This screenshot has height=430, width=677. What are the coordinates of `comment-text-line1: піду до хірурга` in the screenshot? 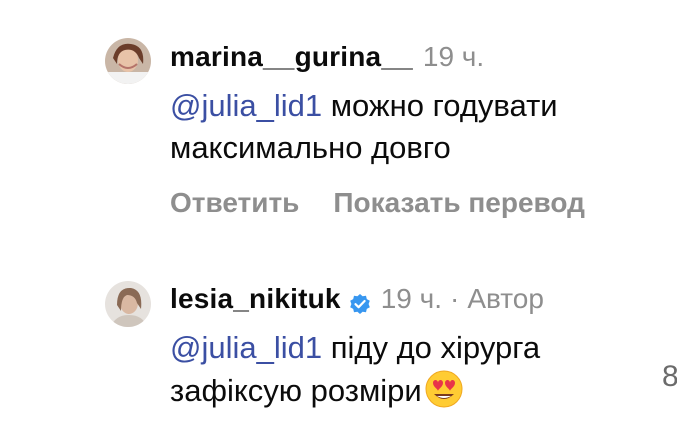 It's located at (431, 347).